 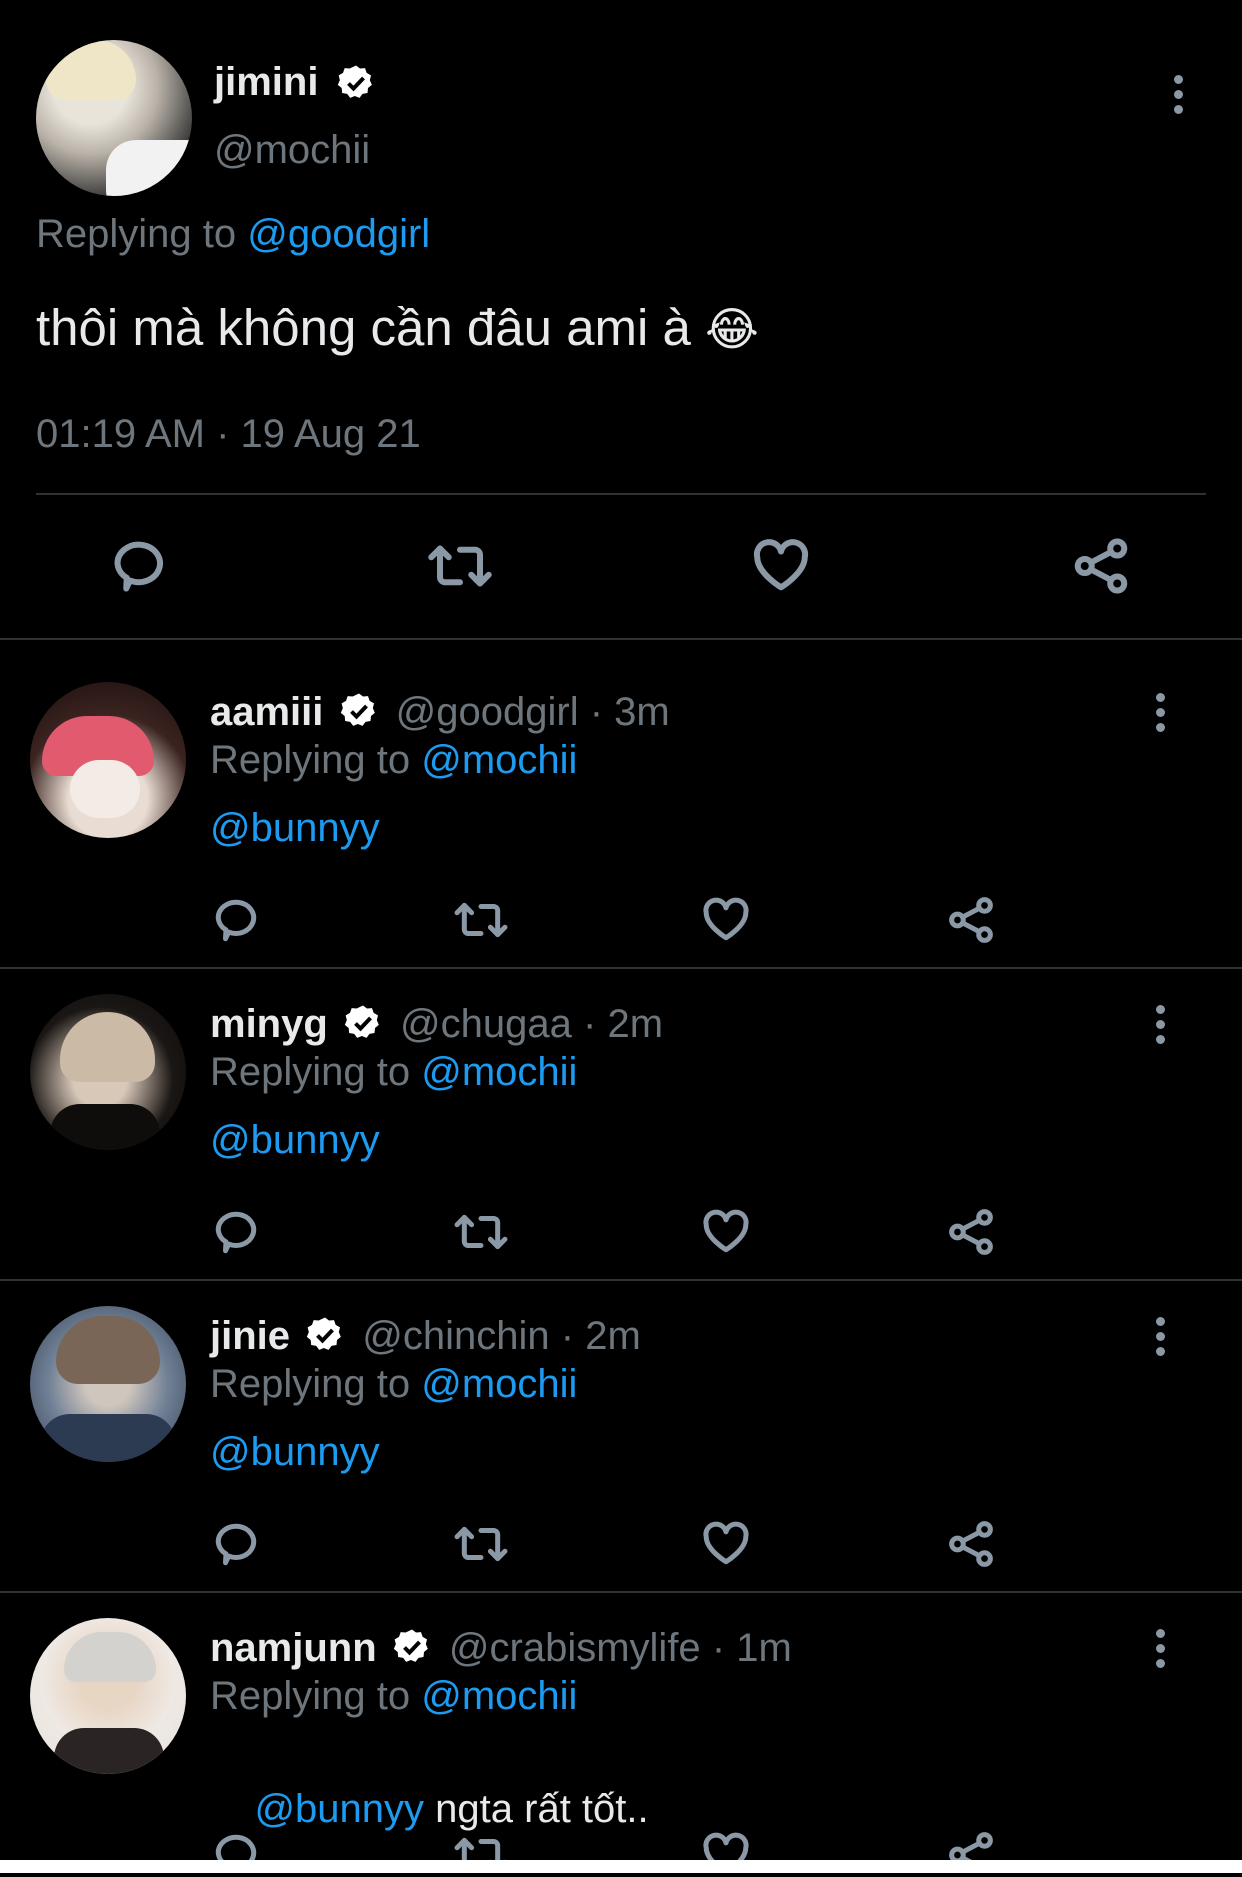 What do you see at coordinates (250, 1336) in the screenshot?
I see `display-name: jinie` at bounding box center [250, 1336].